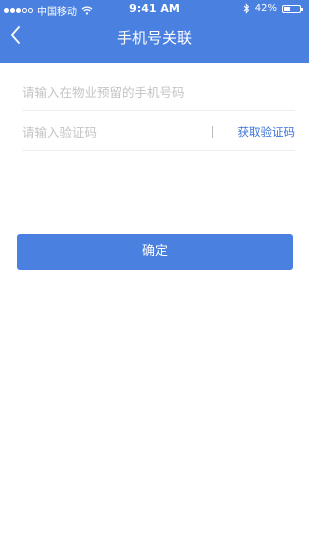  I want to click on status-right: 42%, so click(273, 8).